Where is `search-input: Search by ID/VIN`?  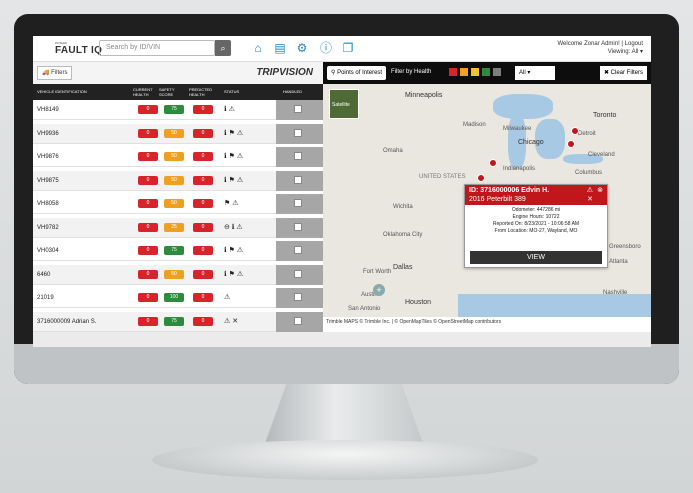
search-input: Search by ID/VIN is located at coordinates (157, 48).